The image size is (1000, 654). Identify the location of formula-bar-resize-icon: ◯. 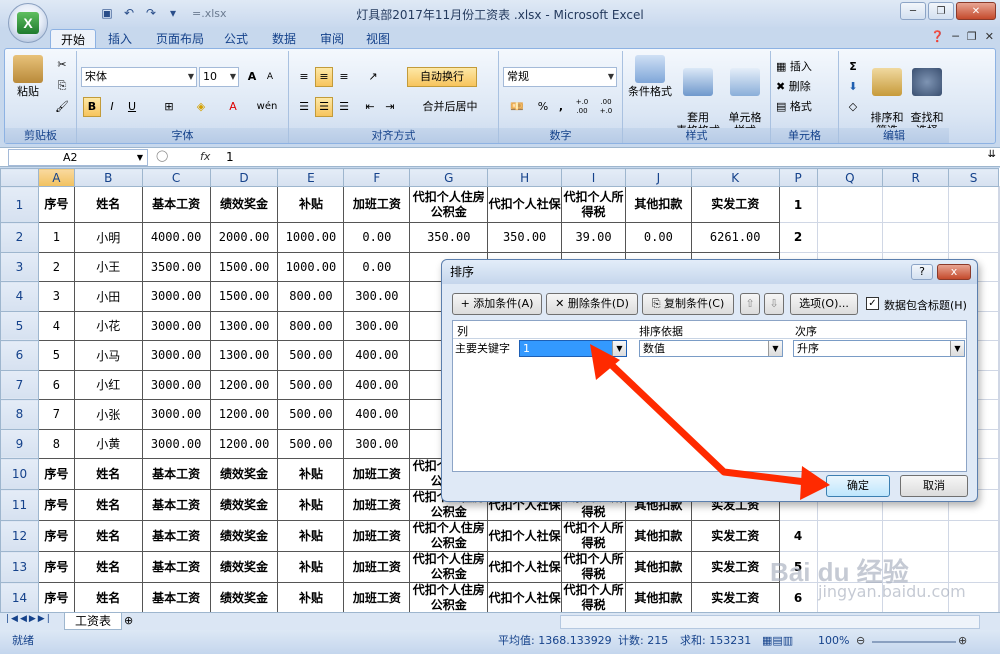
(162, 155).